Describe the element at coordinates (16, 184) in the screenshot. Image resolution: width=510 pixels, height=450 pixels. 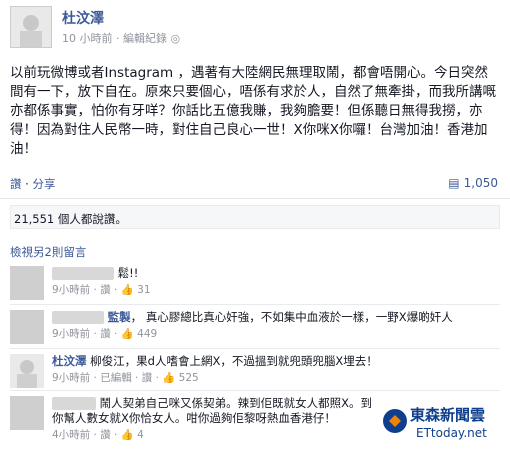
I see `like-link: 讚` at that location.